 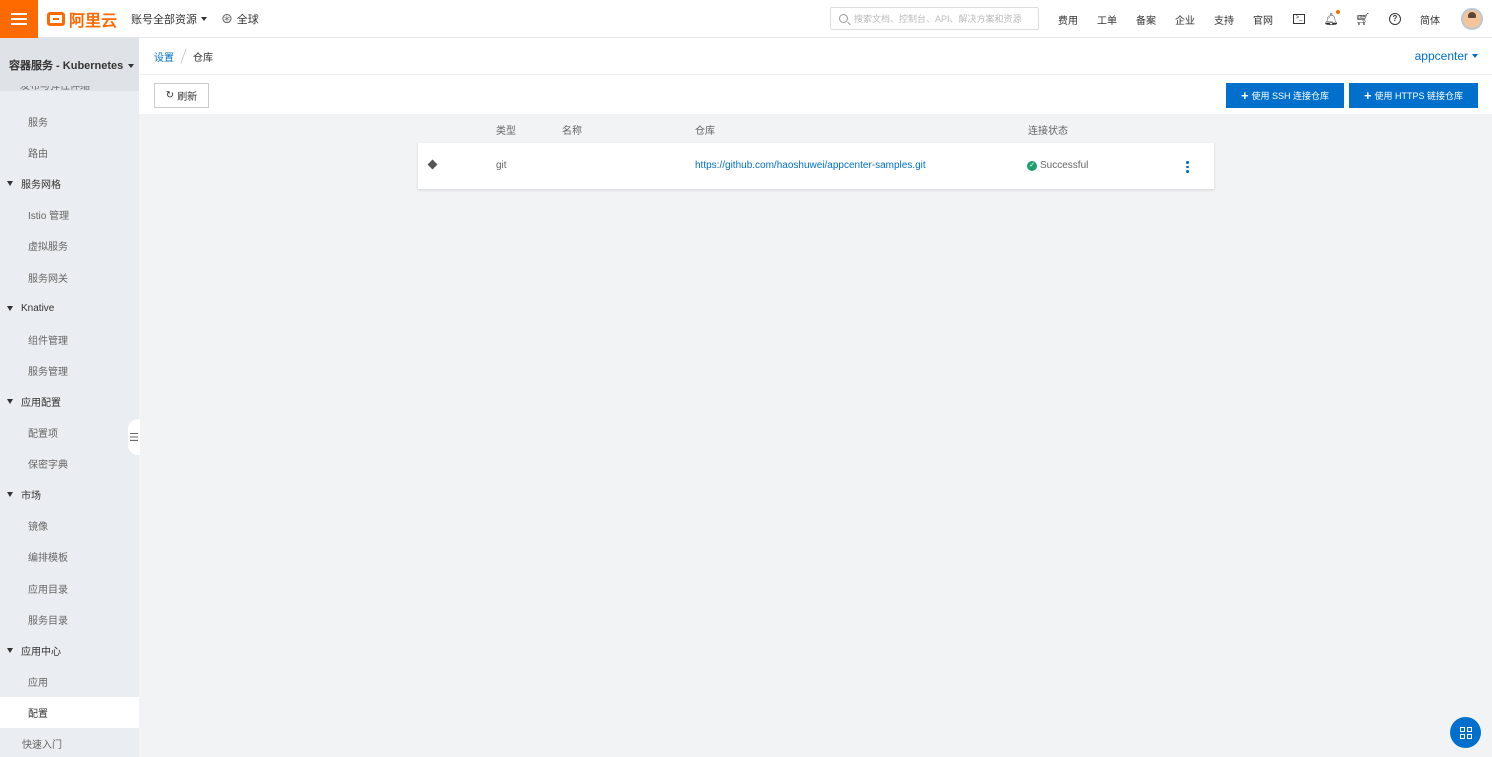 What do you see at coordinates (69, 556) in the screenshot?
I see `sidebar-item: 编排模板` at bounding box center [69, 556].